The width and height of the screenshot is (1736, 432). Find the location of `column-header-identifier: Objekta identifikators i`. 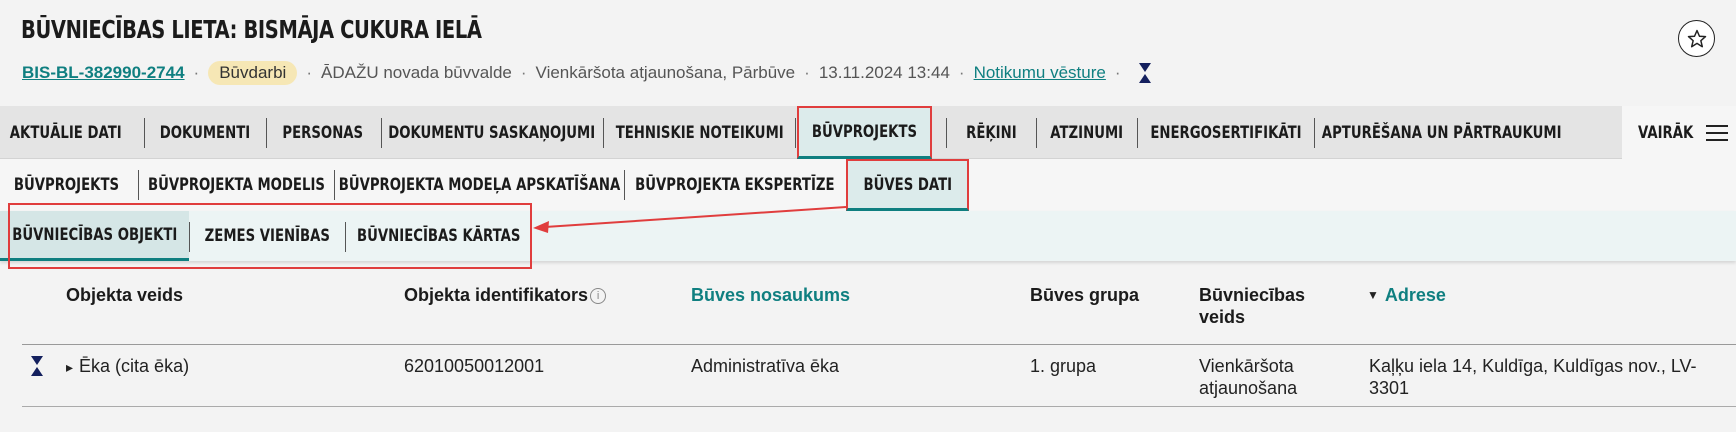

column-header-identifier: Objekta identifikators i is located at coordinates (505, 295).